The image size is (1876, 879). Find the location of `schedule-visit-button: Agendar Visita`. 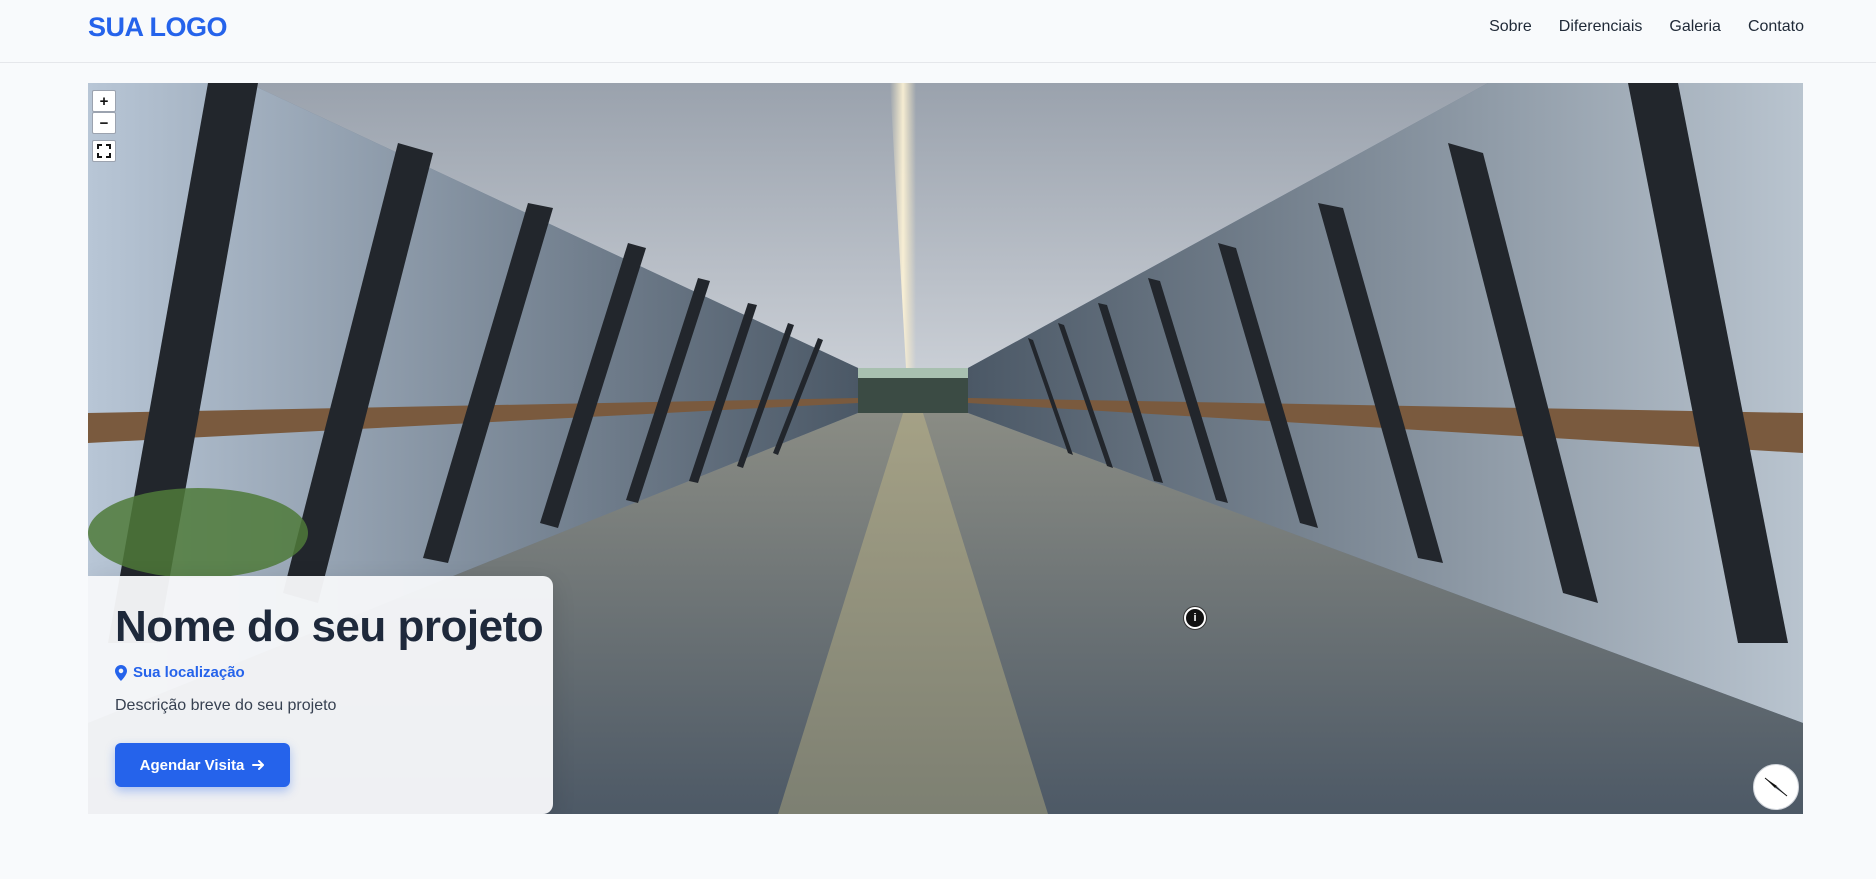

schedule-visit-button: Agendar Visita is located at coordinates (202, 765).